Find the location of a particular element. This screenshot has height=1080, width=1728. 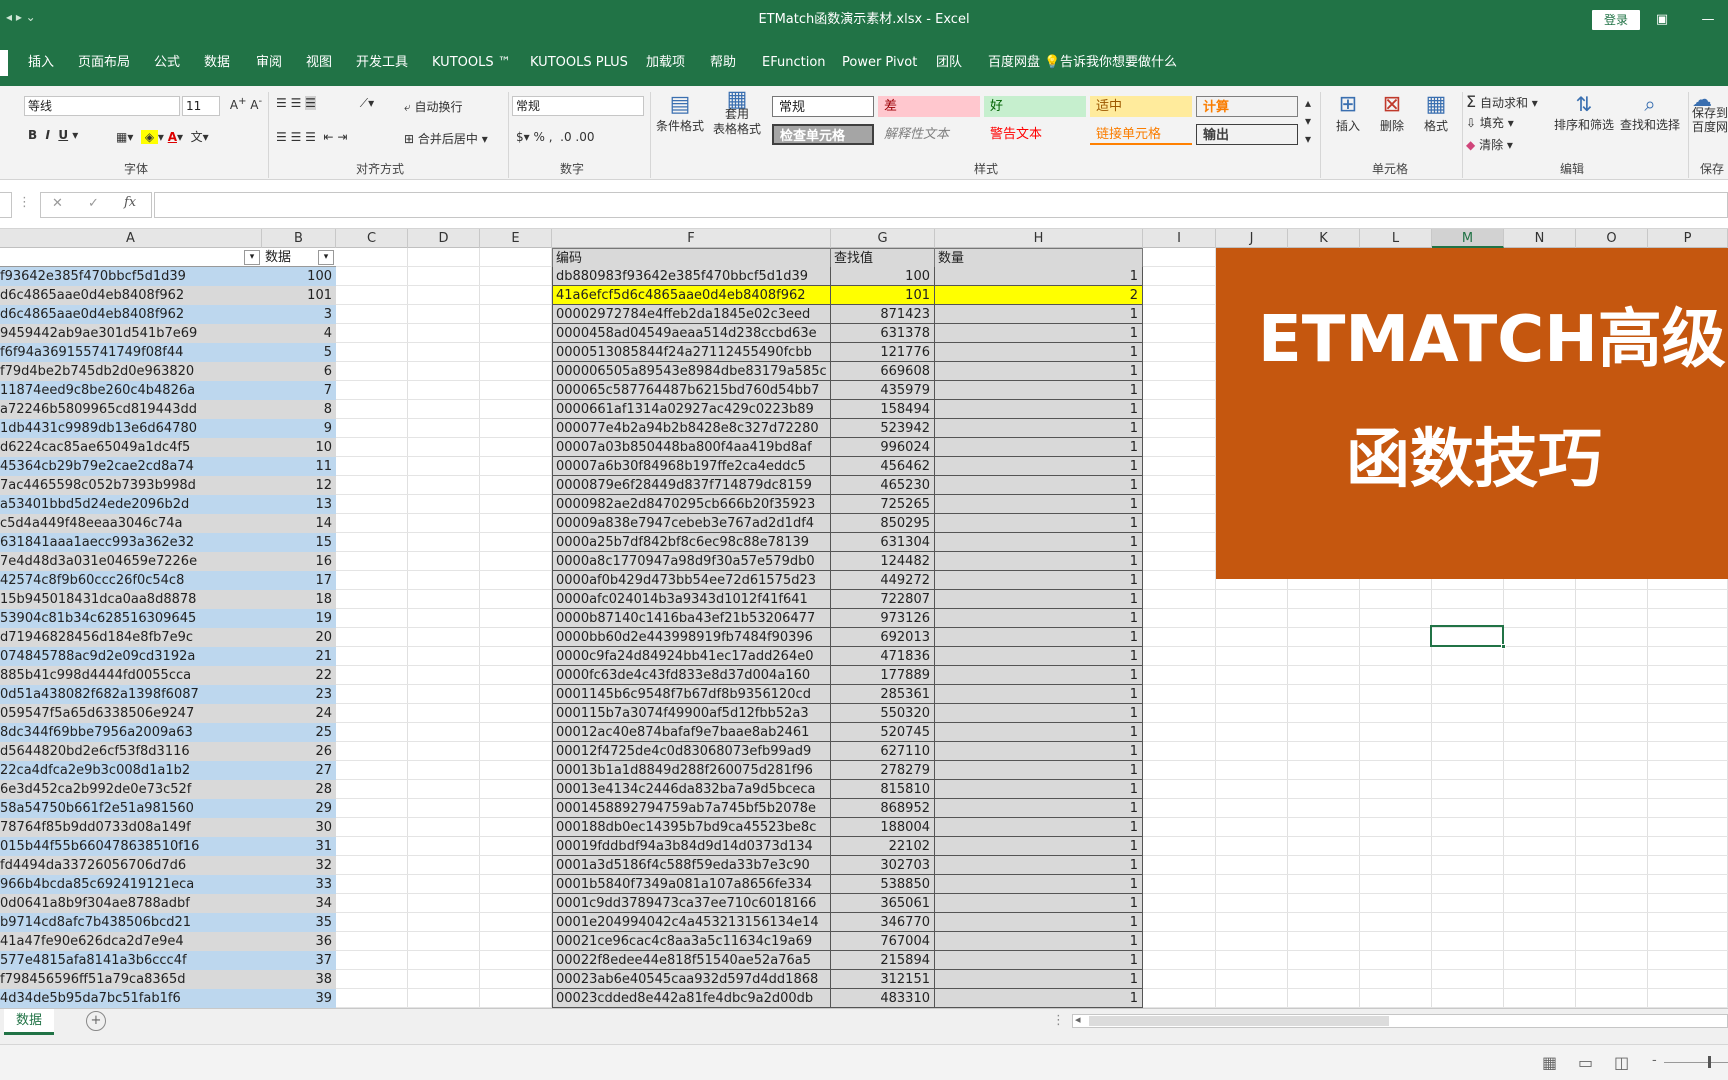

tab-item: 公式 is located at coordinates (167, 63).